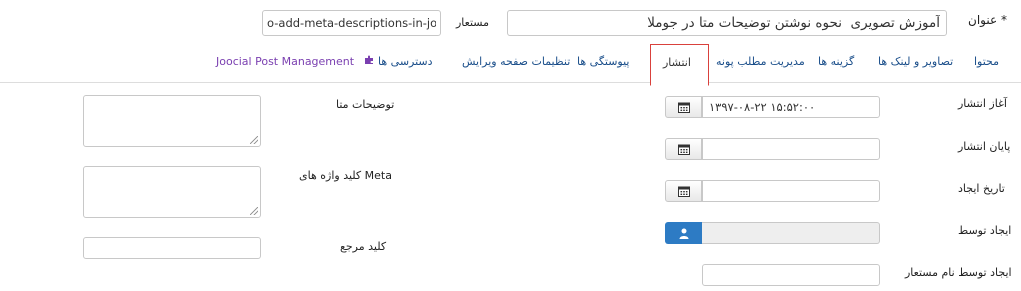 This screenshot has height=291, width=1021. I want to click on meta-description-label: توضیحات متا, so click(365, 104).